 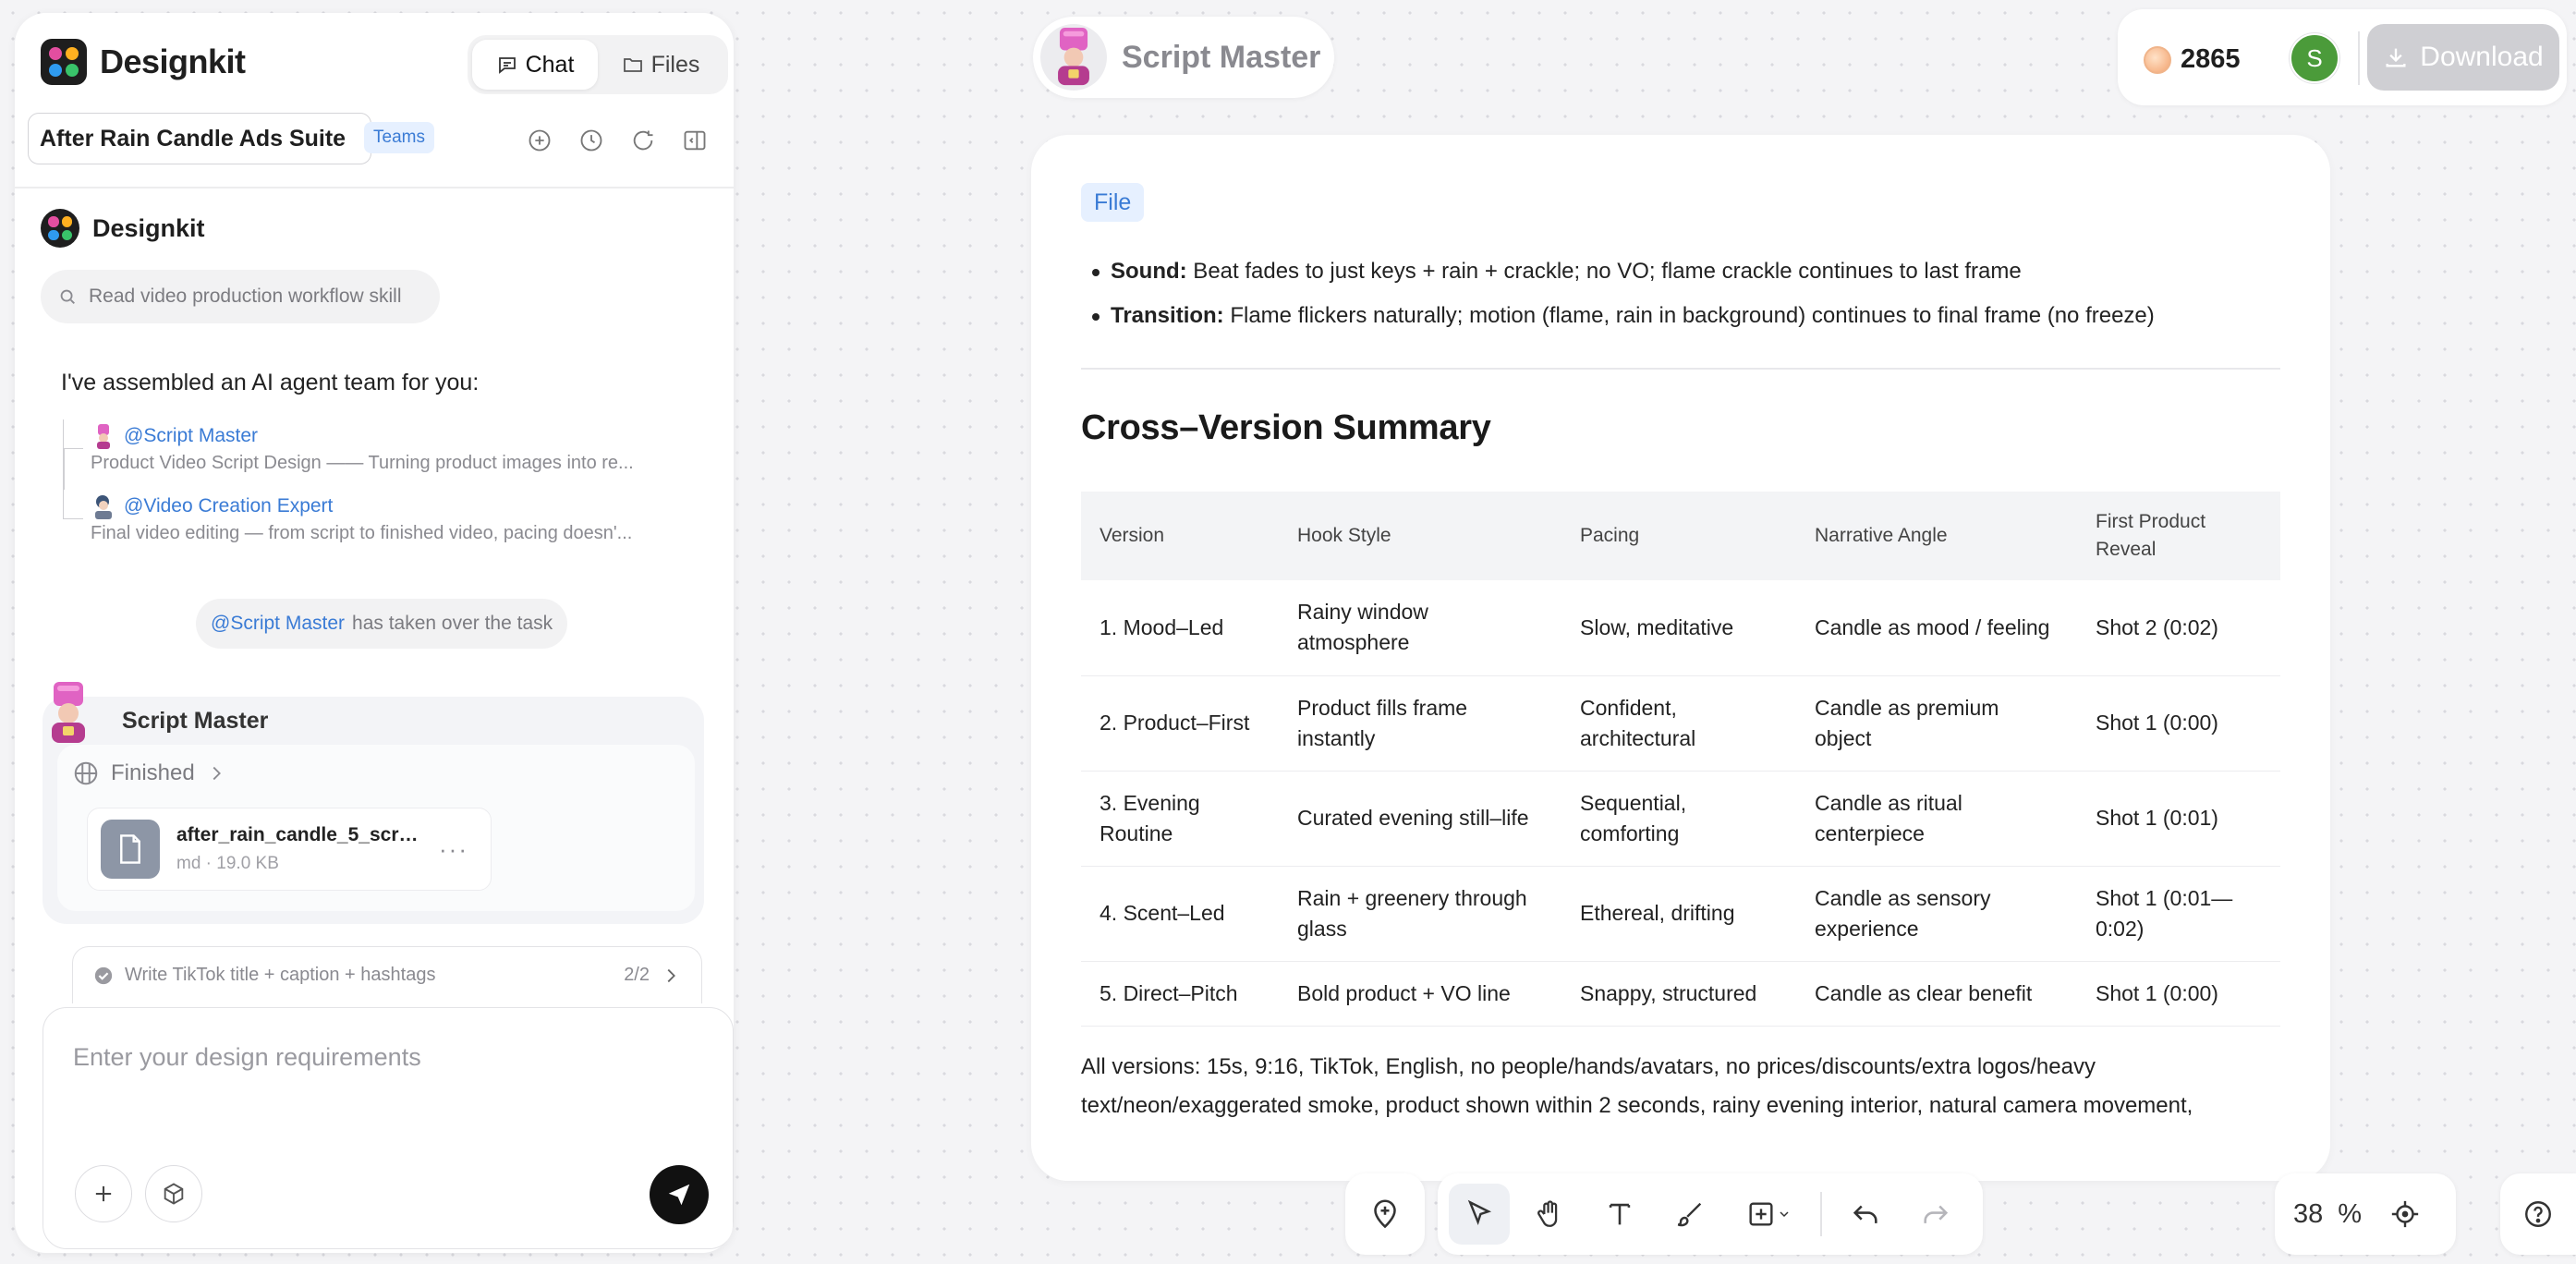 I want to click on section-heading: Cross–Version Summary, so click(x=1286, y=427).